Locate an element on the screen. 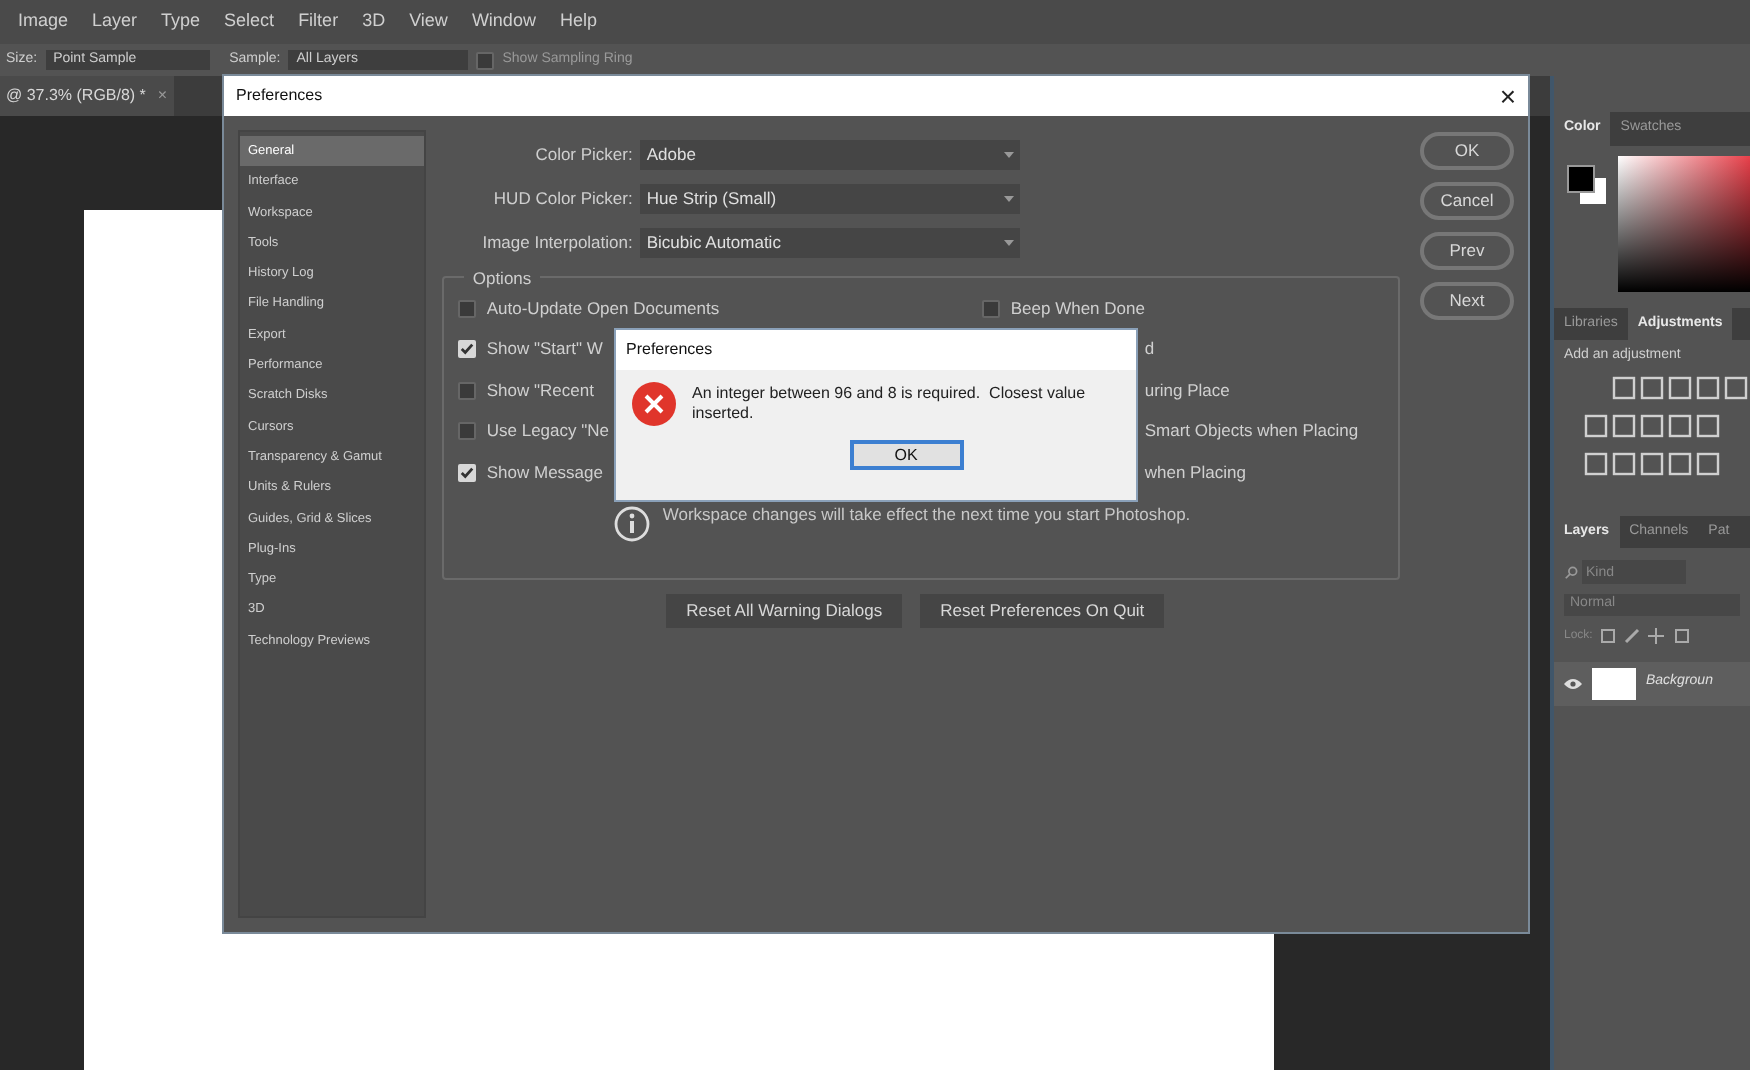  info-icon is located at coordinates (632, 523).